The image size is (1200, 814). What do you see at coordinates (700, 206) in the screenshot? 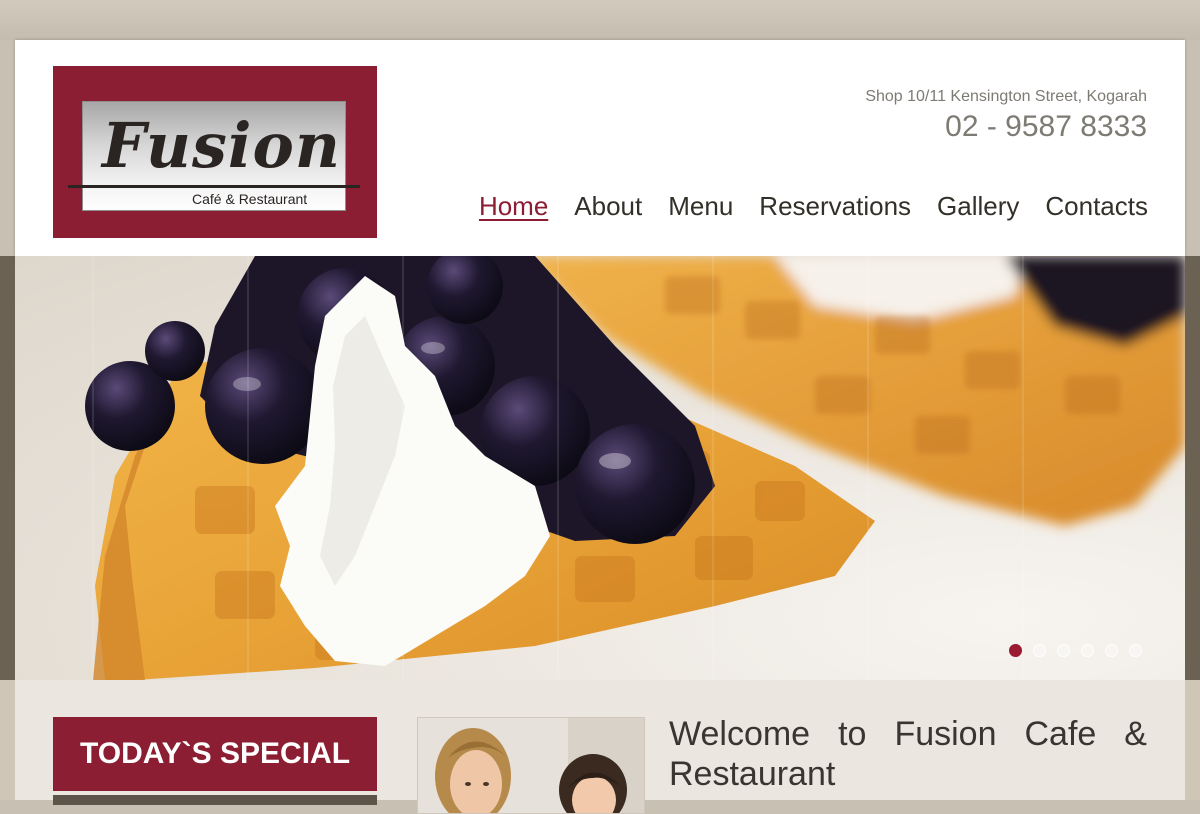
I see `nav-item-menu: Menu` at bounding box center [700, 206].